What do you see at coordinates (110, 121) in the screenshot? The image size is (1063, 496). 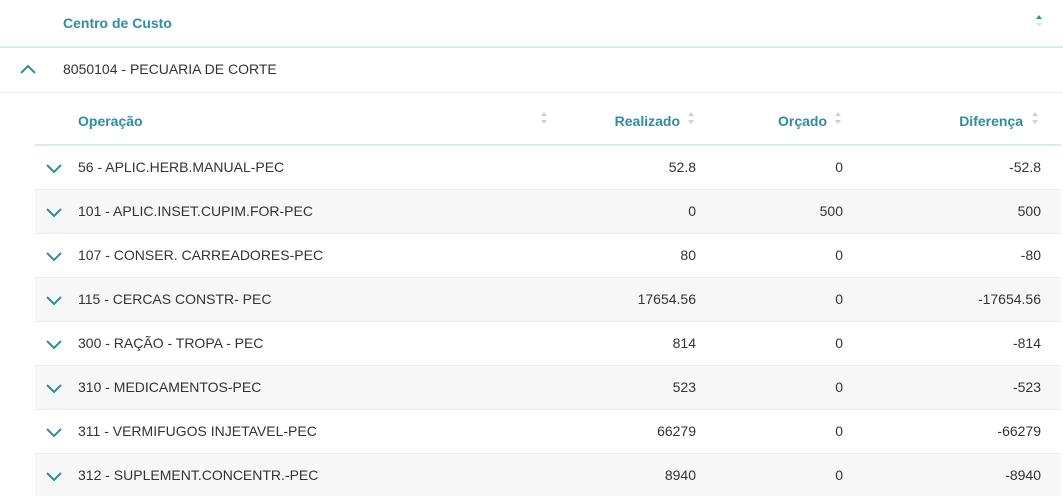 I see `column-header-operacao: Operação` at bounding box center [110, 121].